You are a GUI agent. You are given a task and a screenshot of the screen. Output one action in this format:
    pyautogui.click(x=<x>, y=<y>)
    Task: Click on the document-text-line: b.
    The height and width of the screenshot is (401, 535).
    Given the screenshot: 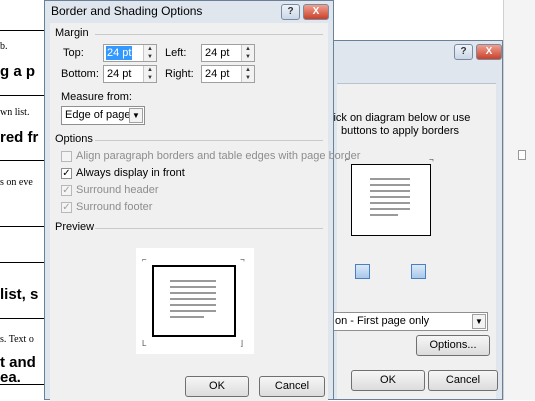 What is the action you would take?
    pyautogui.click(x=4, y=46)
    